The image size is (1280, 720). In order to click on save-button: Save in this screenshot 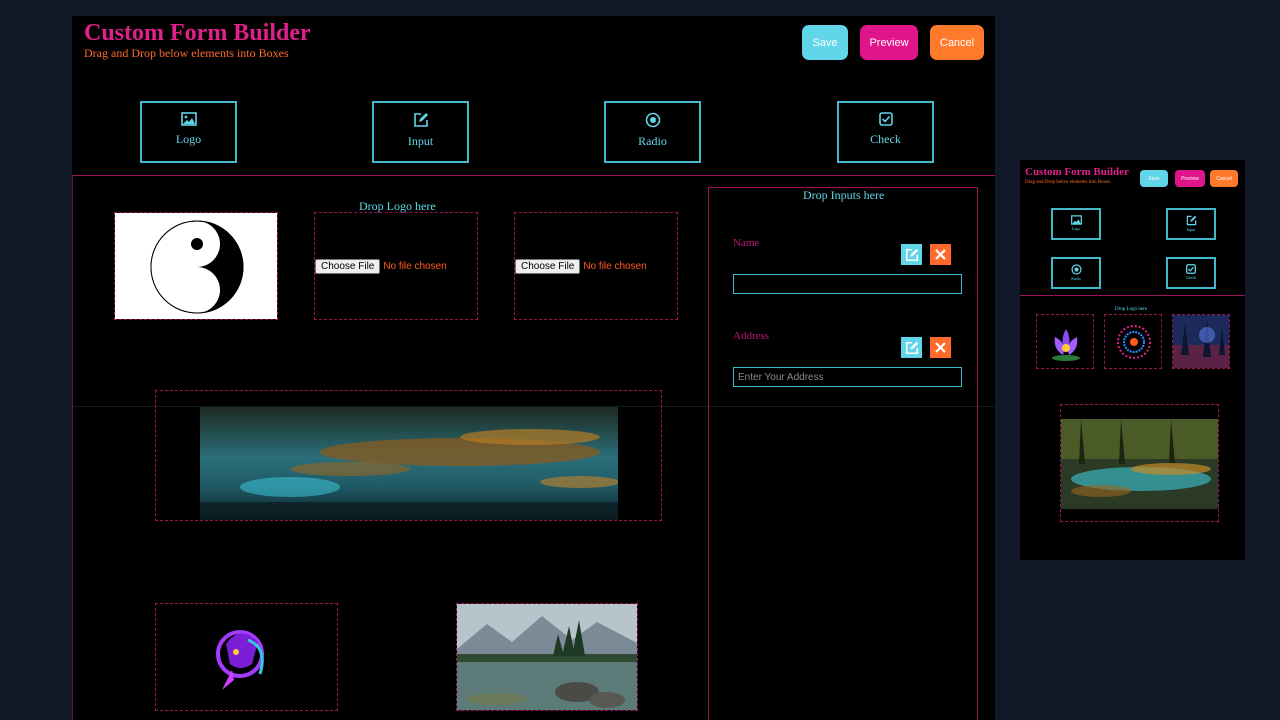, I will do `click(825, 42)`.